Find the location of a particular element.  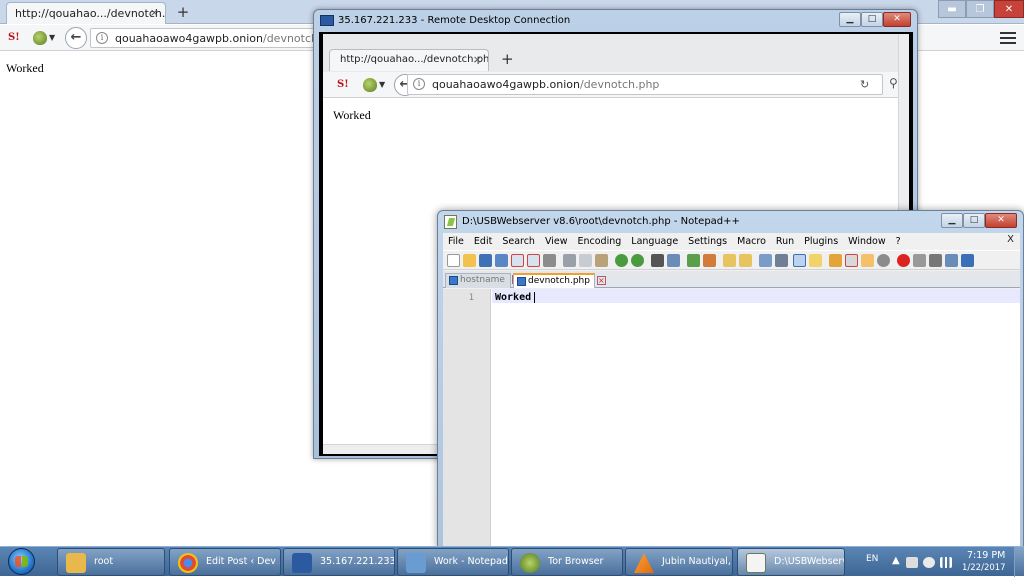

menu-help: ? is located at coordinates (898, 241).